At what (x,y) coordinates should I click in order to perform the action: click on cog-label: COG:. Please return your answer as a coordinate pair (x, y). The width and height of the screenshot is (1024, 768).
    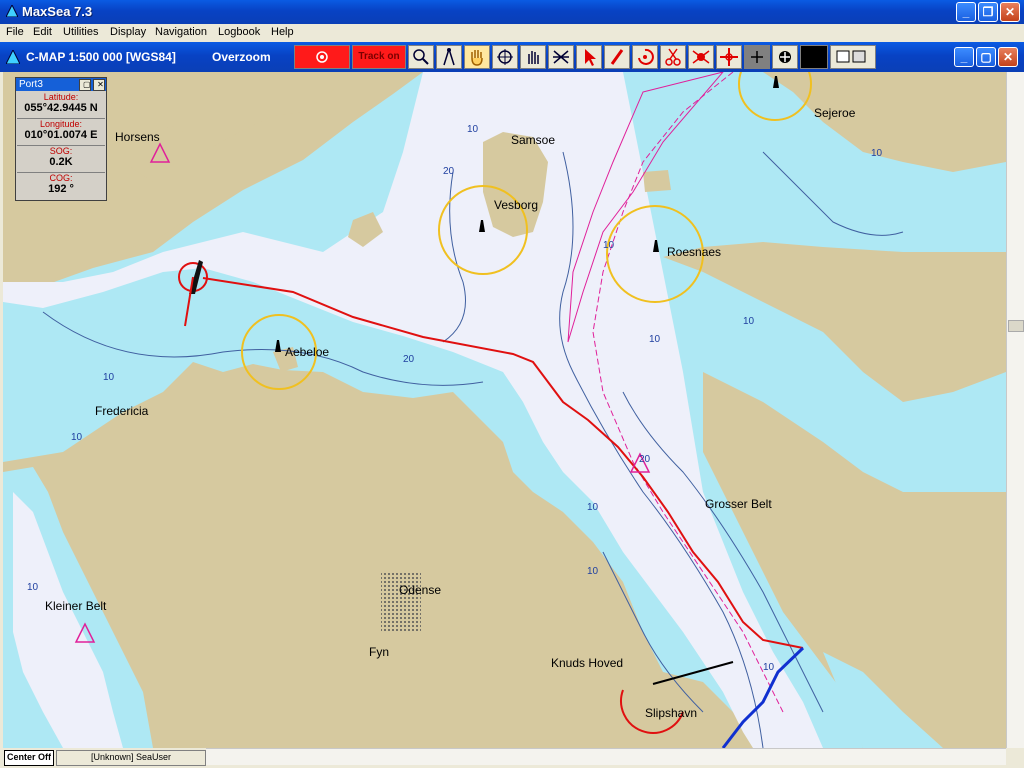
    Looking at the image, I should click on (61, 178).